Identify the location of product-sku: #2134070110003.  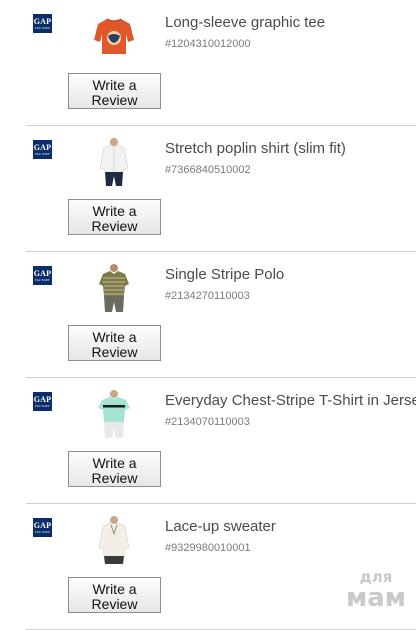
(207, 422).